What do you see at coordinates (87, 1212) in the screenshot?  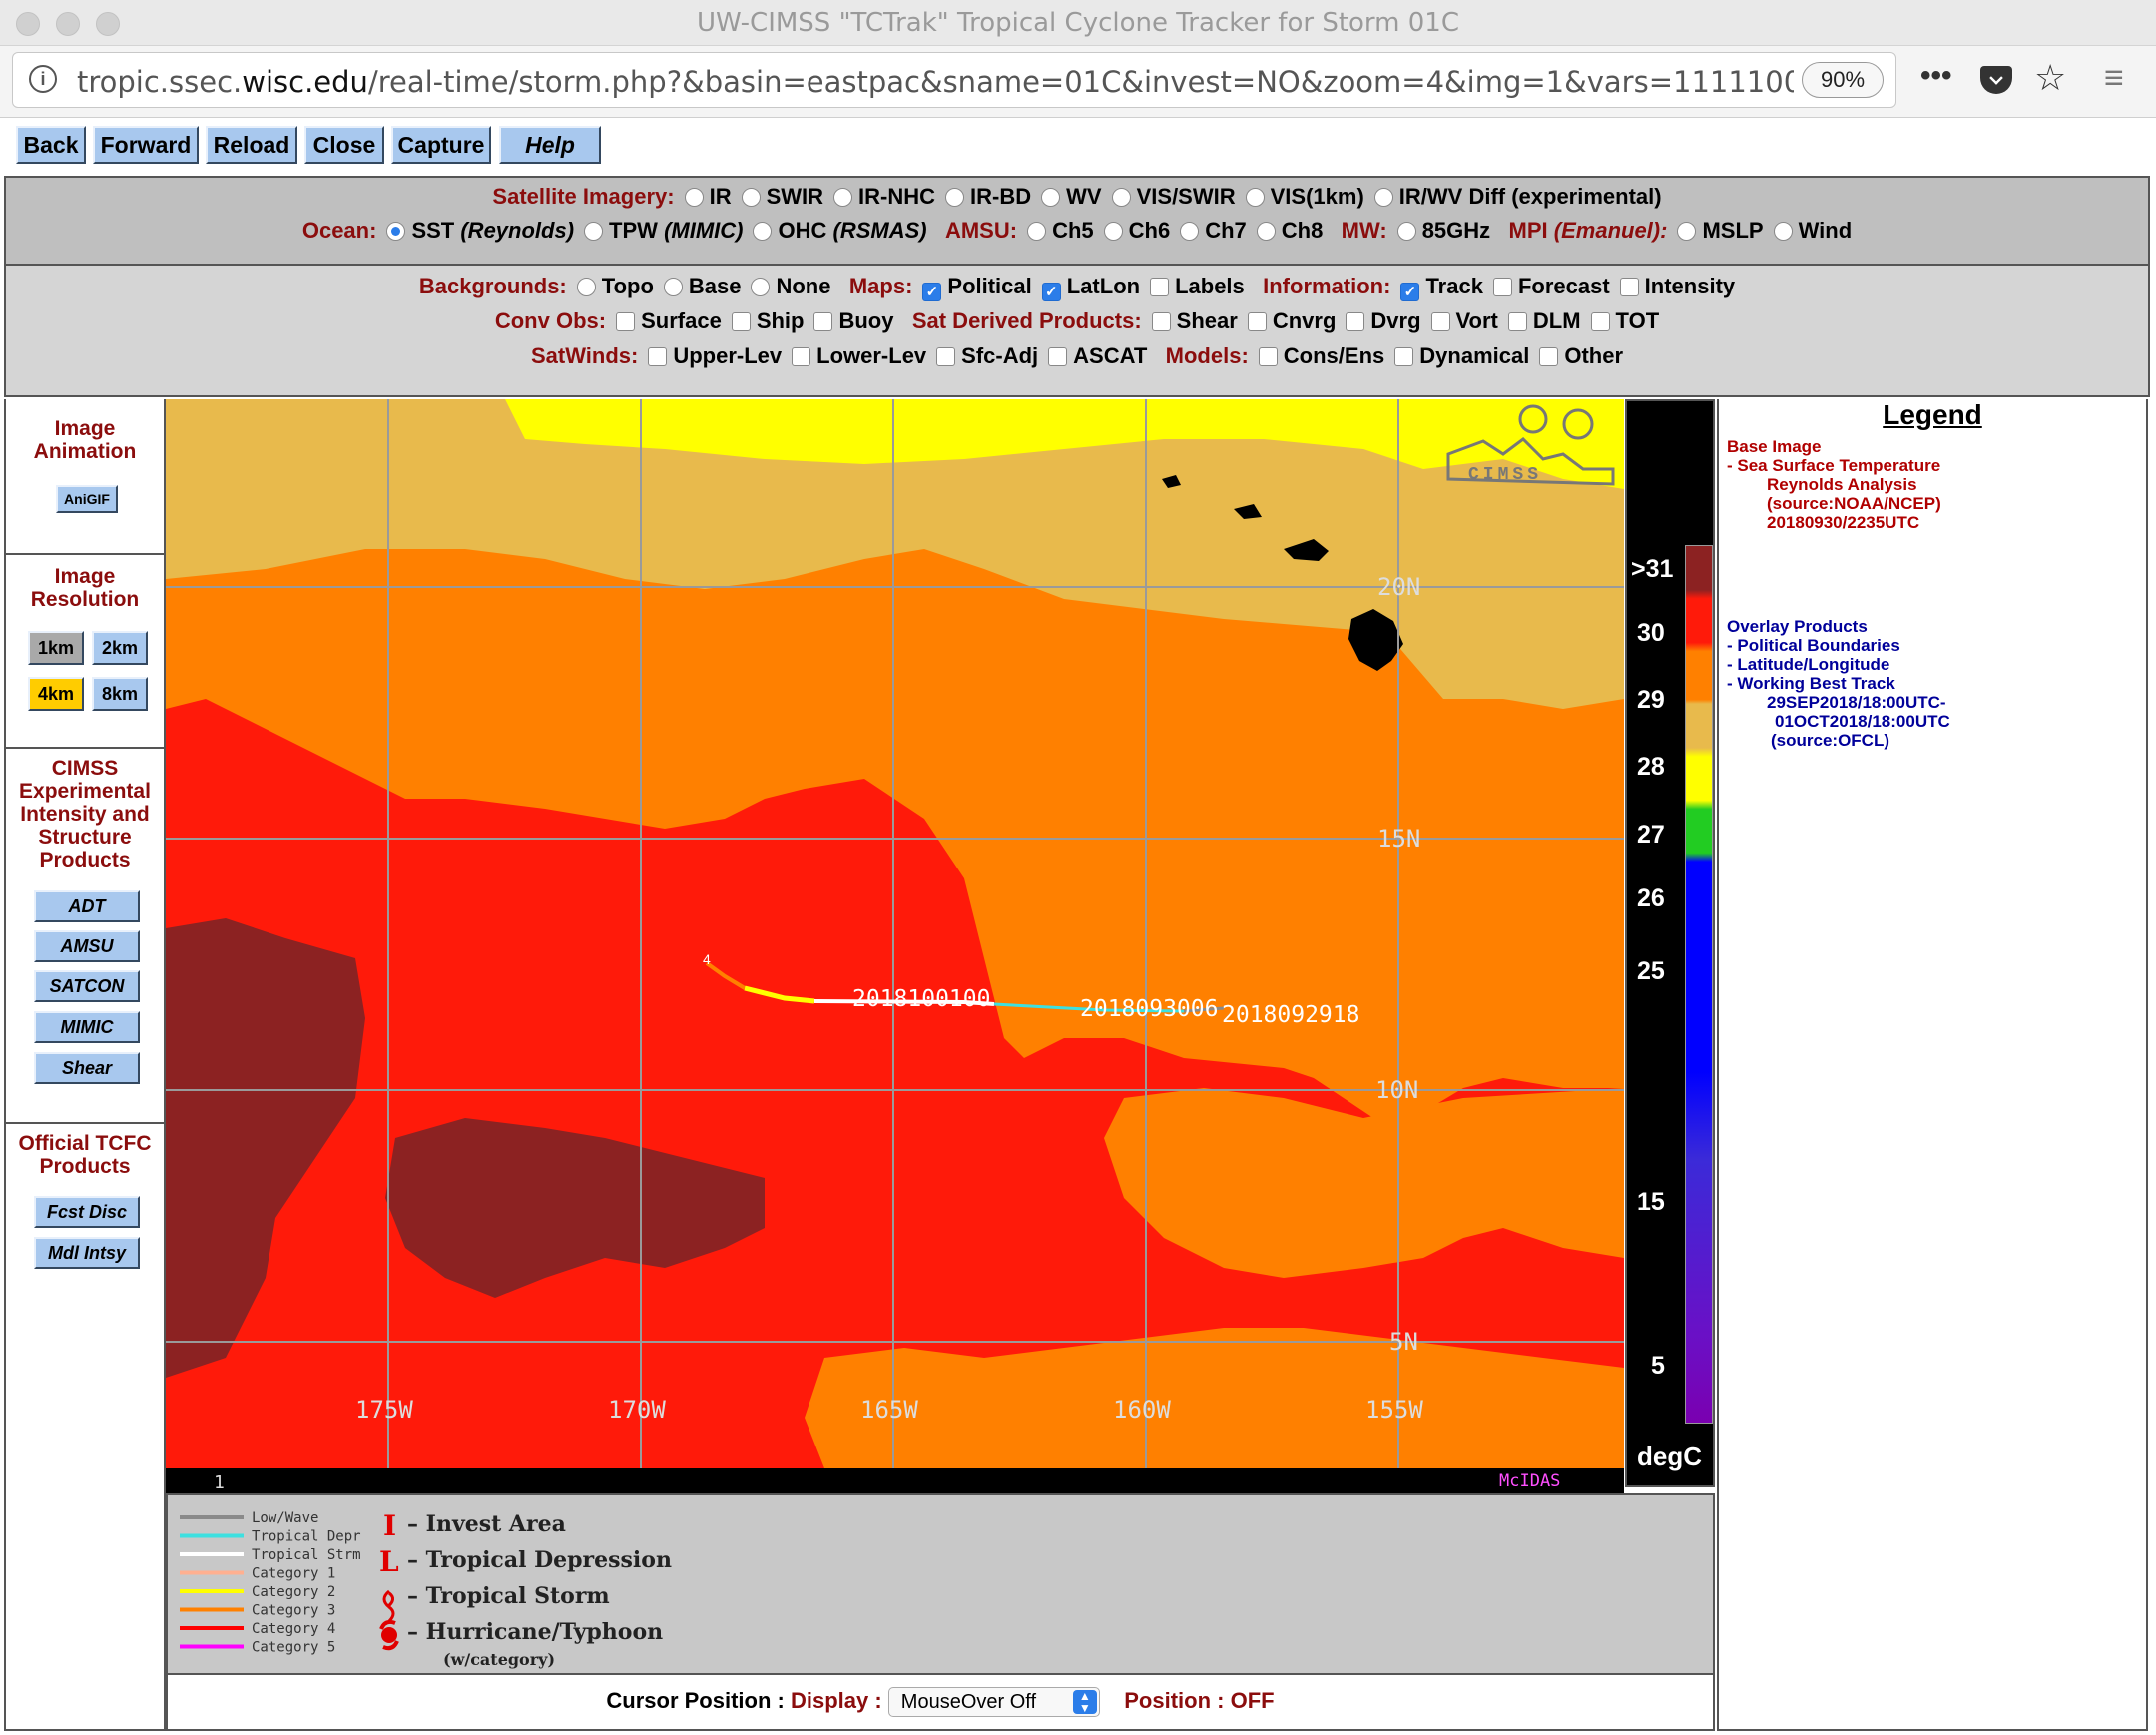 I see `fcst-disc-button: Fcst Disc` at bounding box center [87, 1212].